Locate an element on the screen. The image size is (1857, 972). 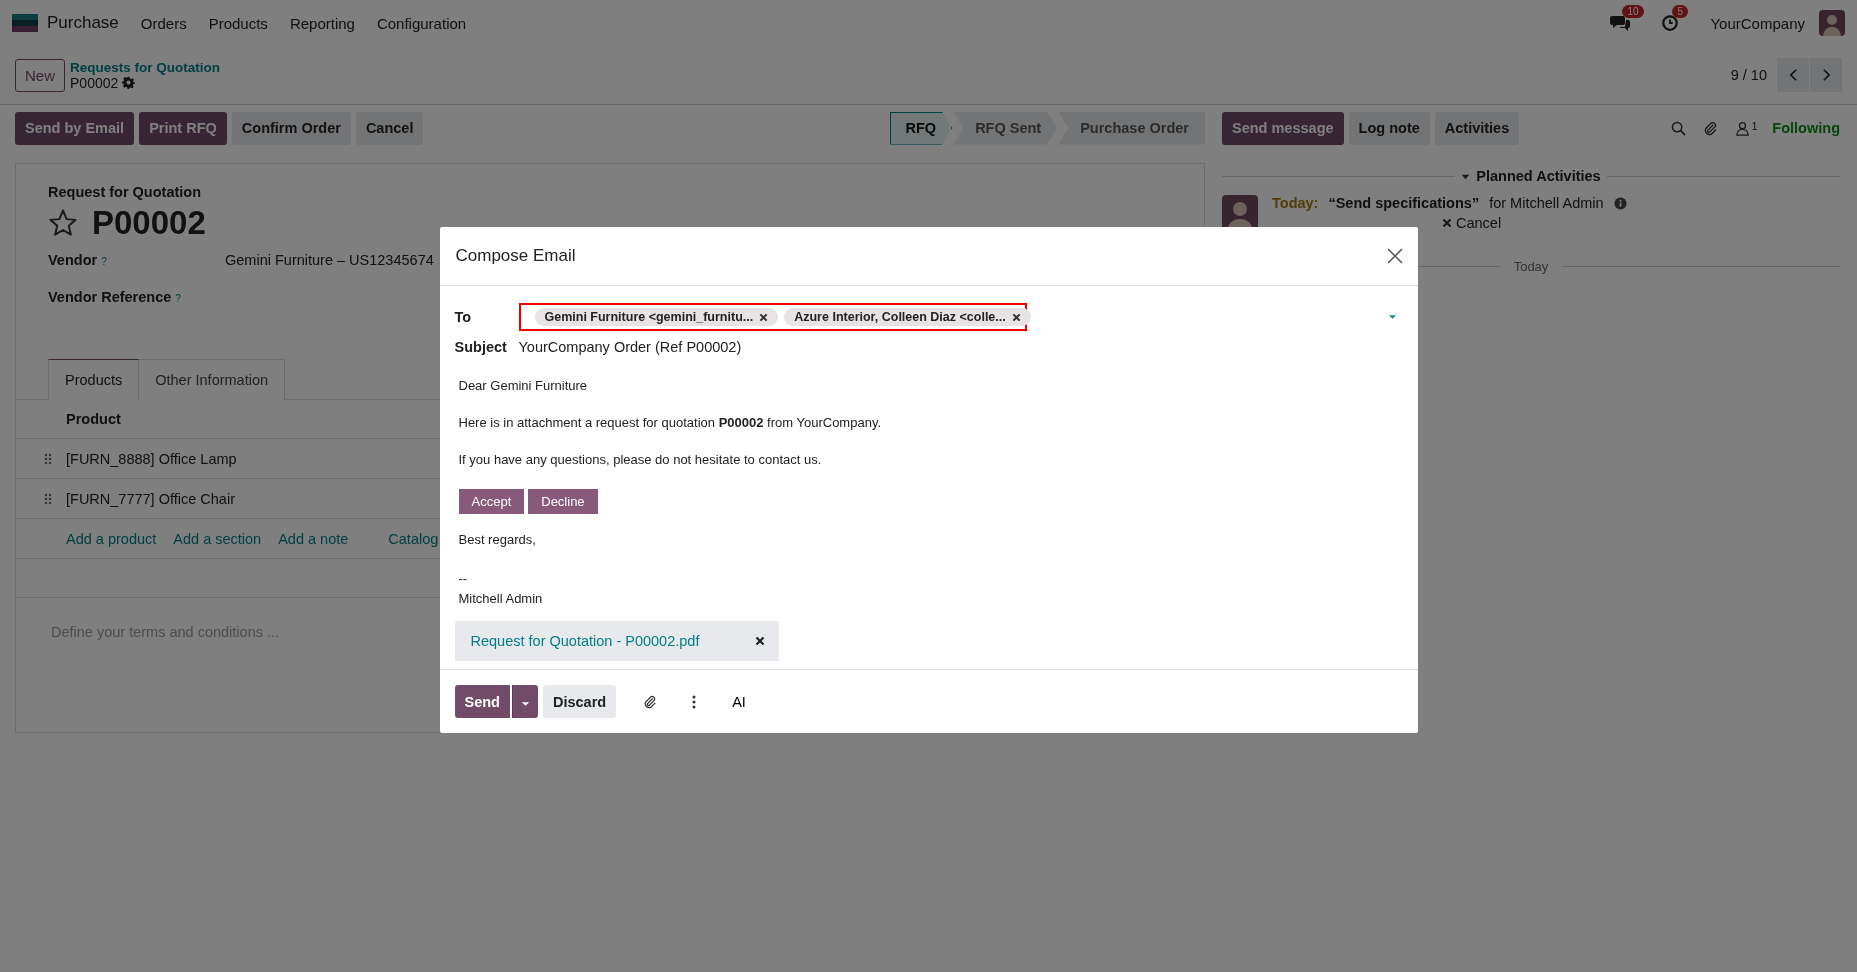
field-label: Vendor is located at coordinates (73, 260).